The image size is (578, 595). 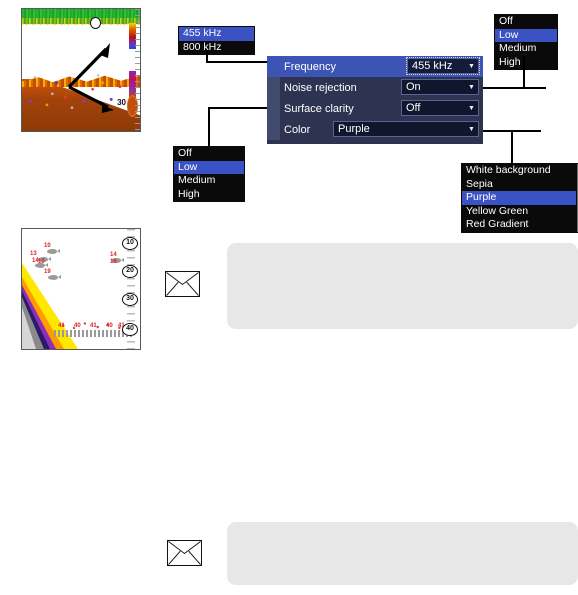 What do you see at coordinates (216, 48) in the screenshot?
I see `list-item: 800 kHz` at bounding box center [216, 48].